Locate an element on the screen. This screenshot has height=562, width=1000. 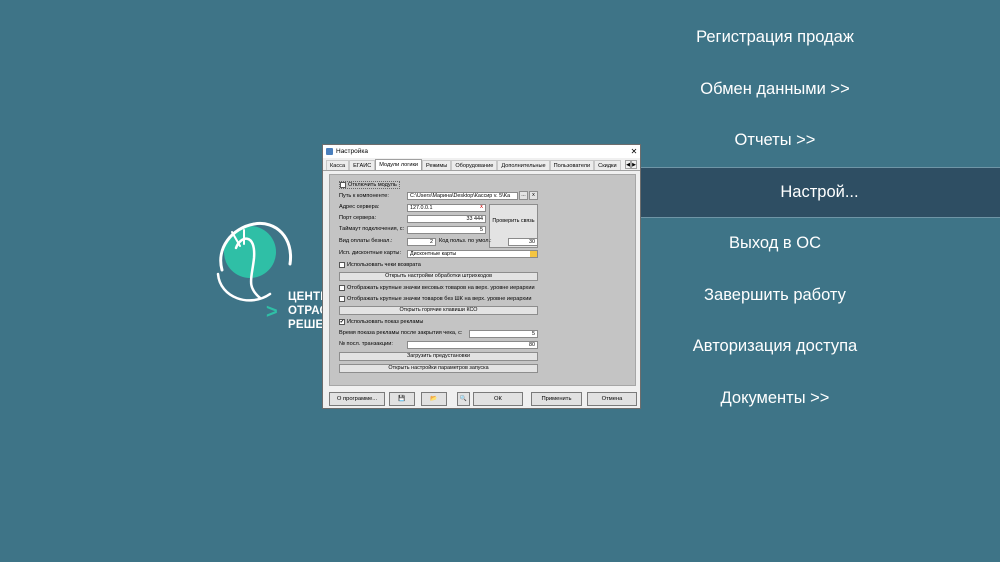
logo-arrow-icon: > is located at coordinates (272, 312).